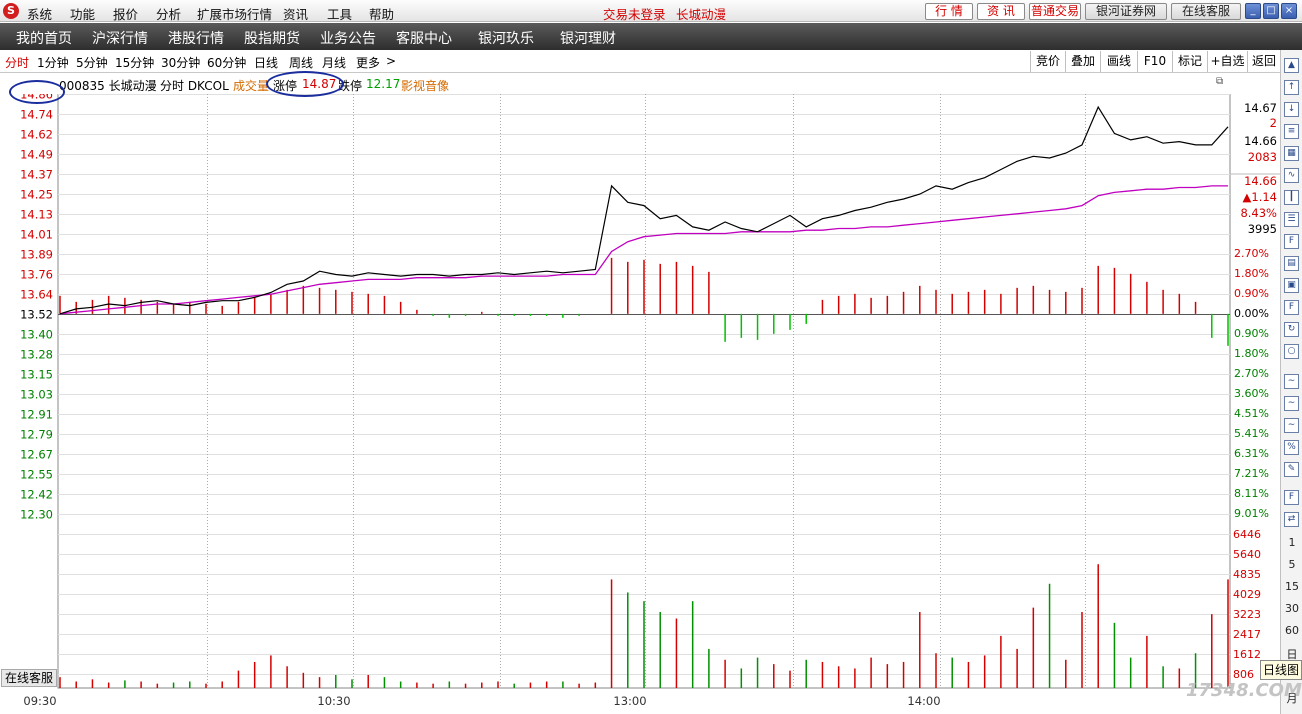  What do you see at coordinates (1289, 11) in the screenshot?
I see `close-icon: ×` at bounding box center [1289, 11].